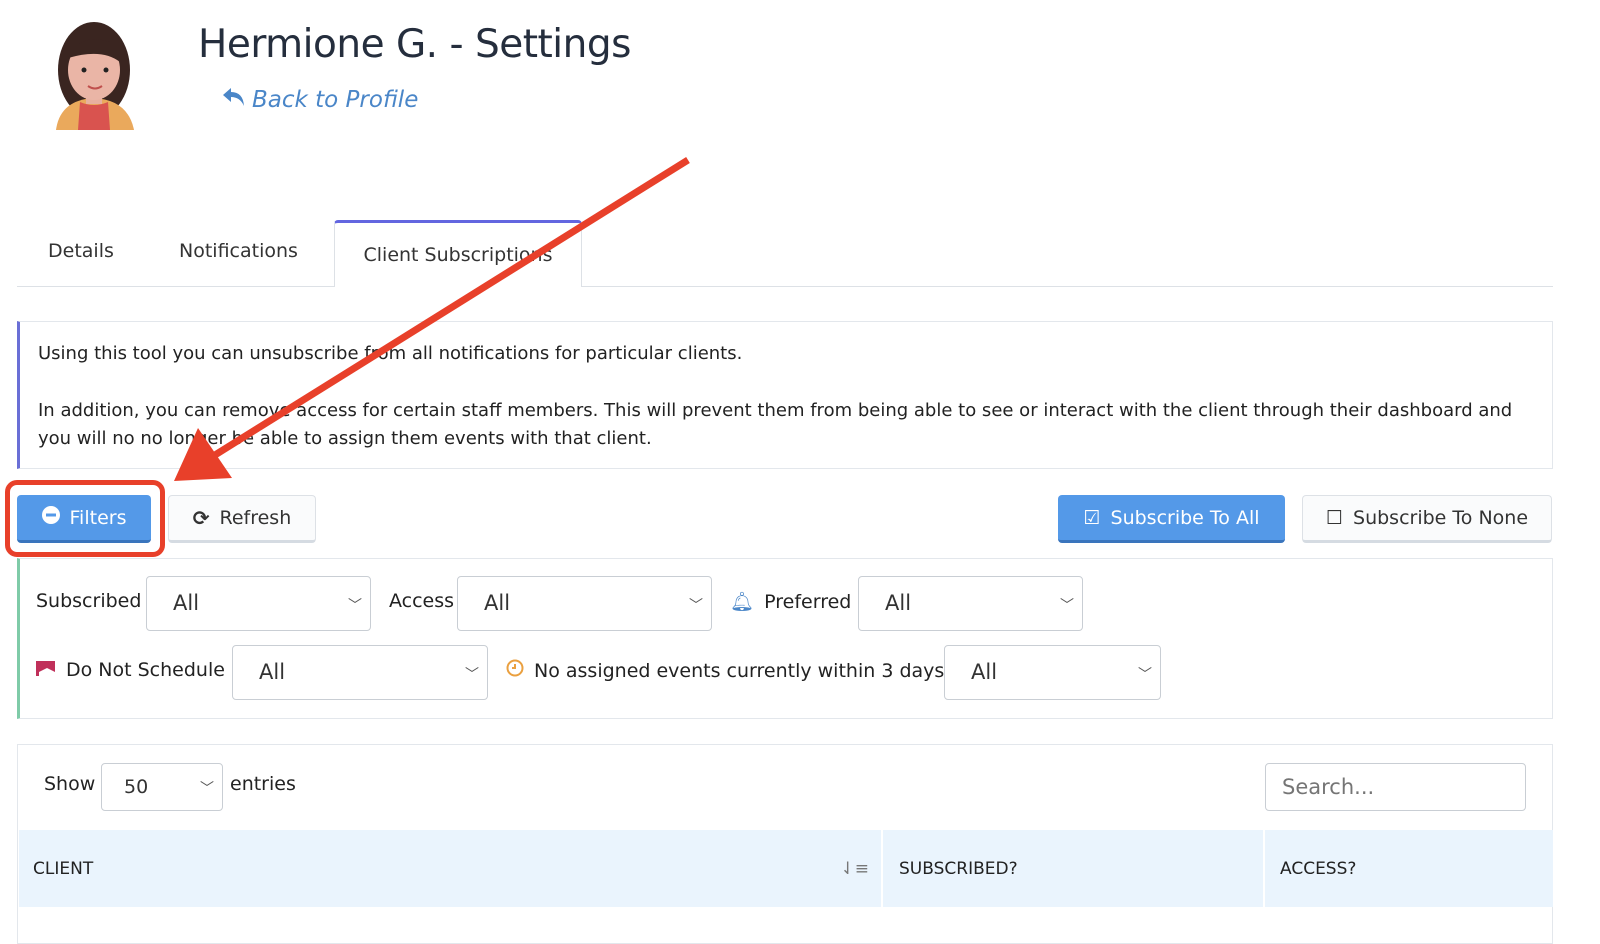 The height and width of the screenshot is (944, 1600). Describe the element at coordinates (201, 518) in the screenshot. I see `refresh-icon: ⟳` at that location.